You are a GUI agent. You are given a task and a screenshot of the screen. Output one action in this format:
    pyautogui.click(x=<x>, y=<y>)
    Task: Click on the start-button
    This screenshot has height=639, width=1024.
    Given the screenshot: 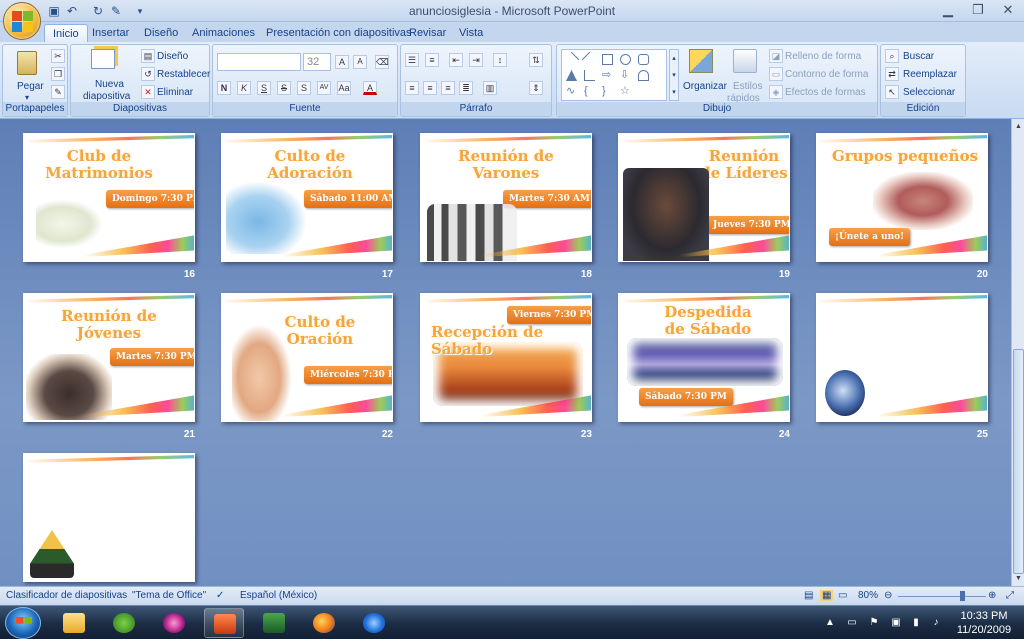 What is the action you would take?
    pyautogui.click(x=23, y=623)
    